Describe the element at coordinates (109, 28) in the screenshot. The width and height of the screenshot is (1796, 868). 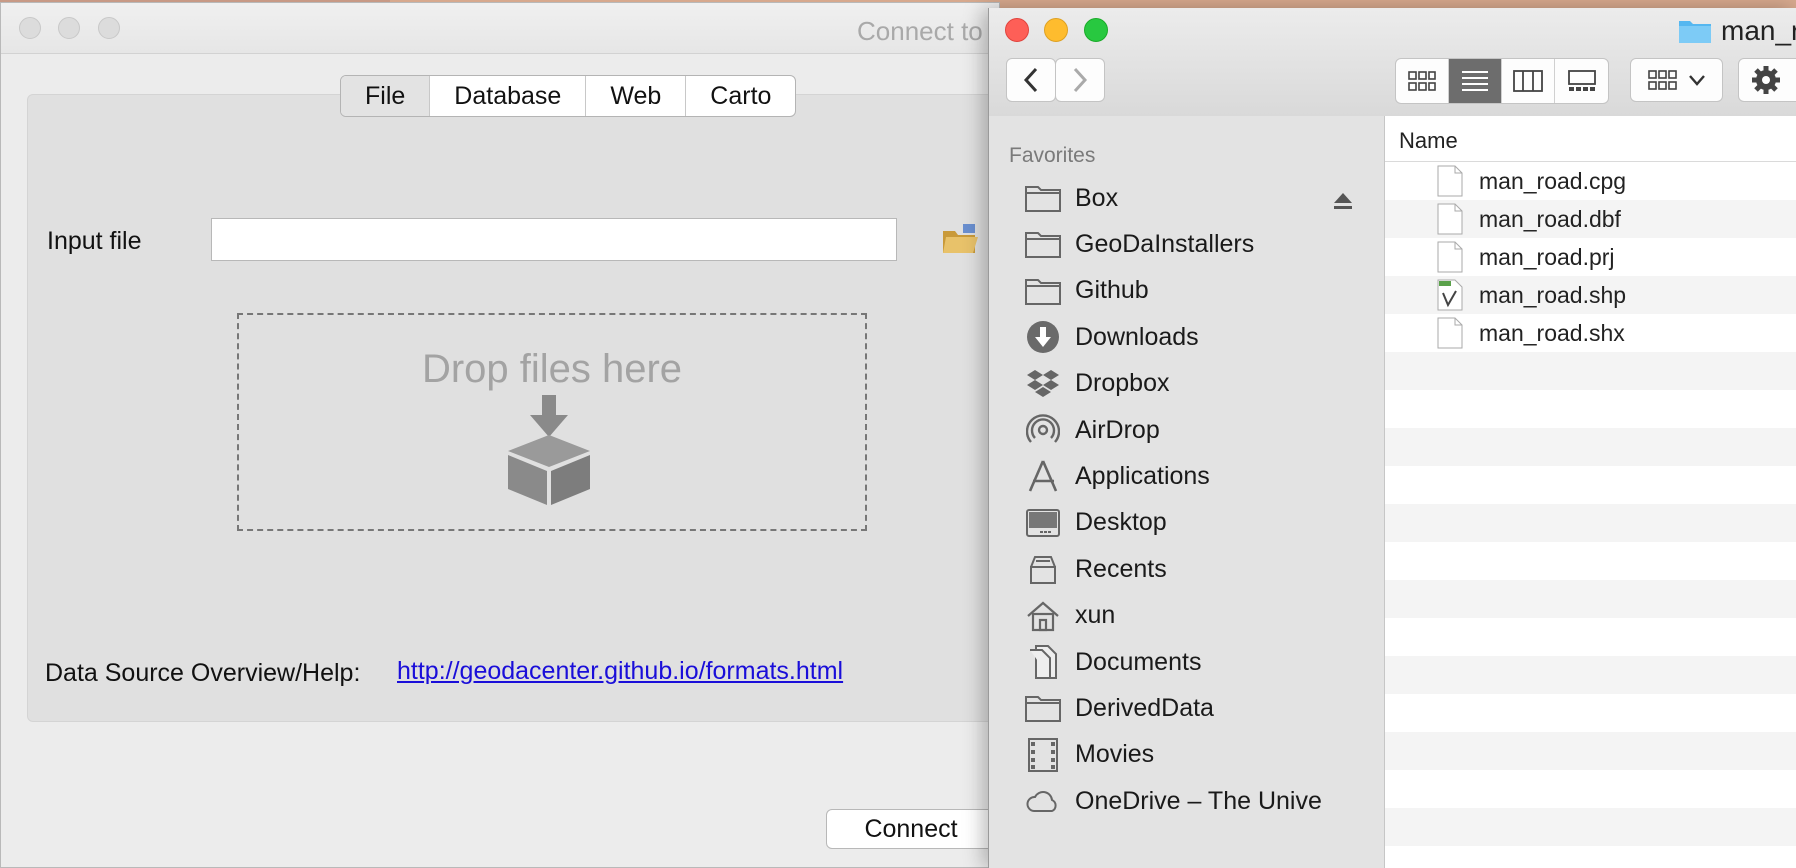
I see `zoom-button` at that location.